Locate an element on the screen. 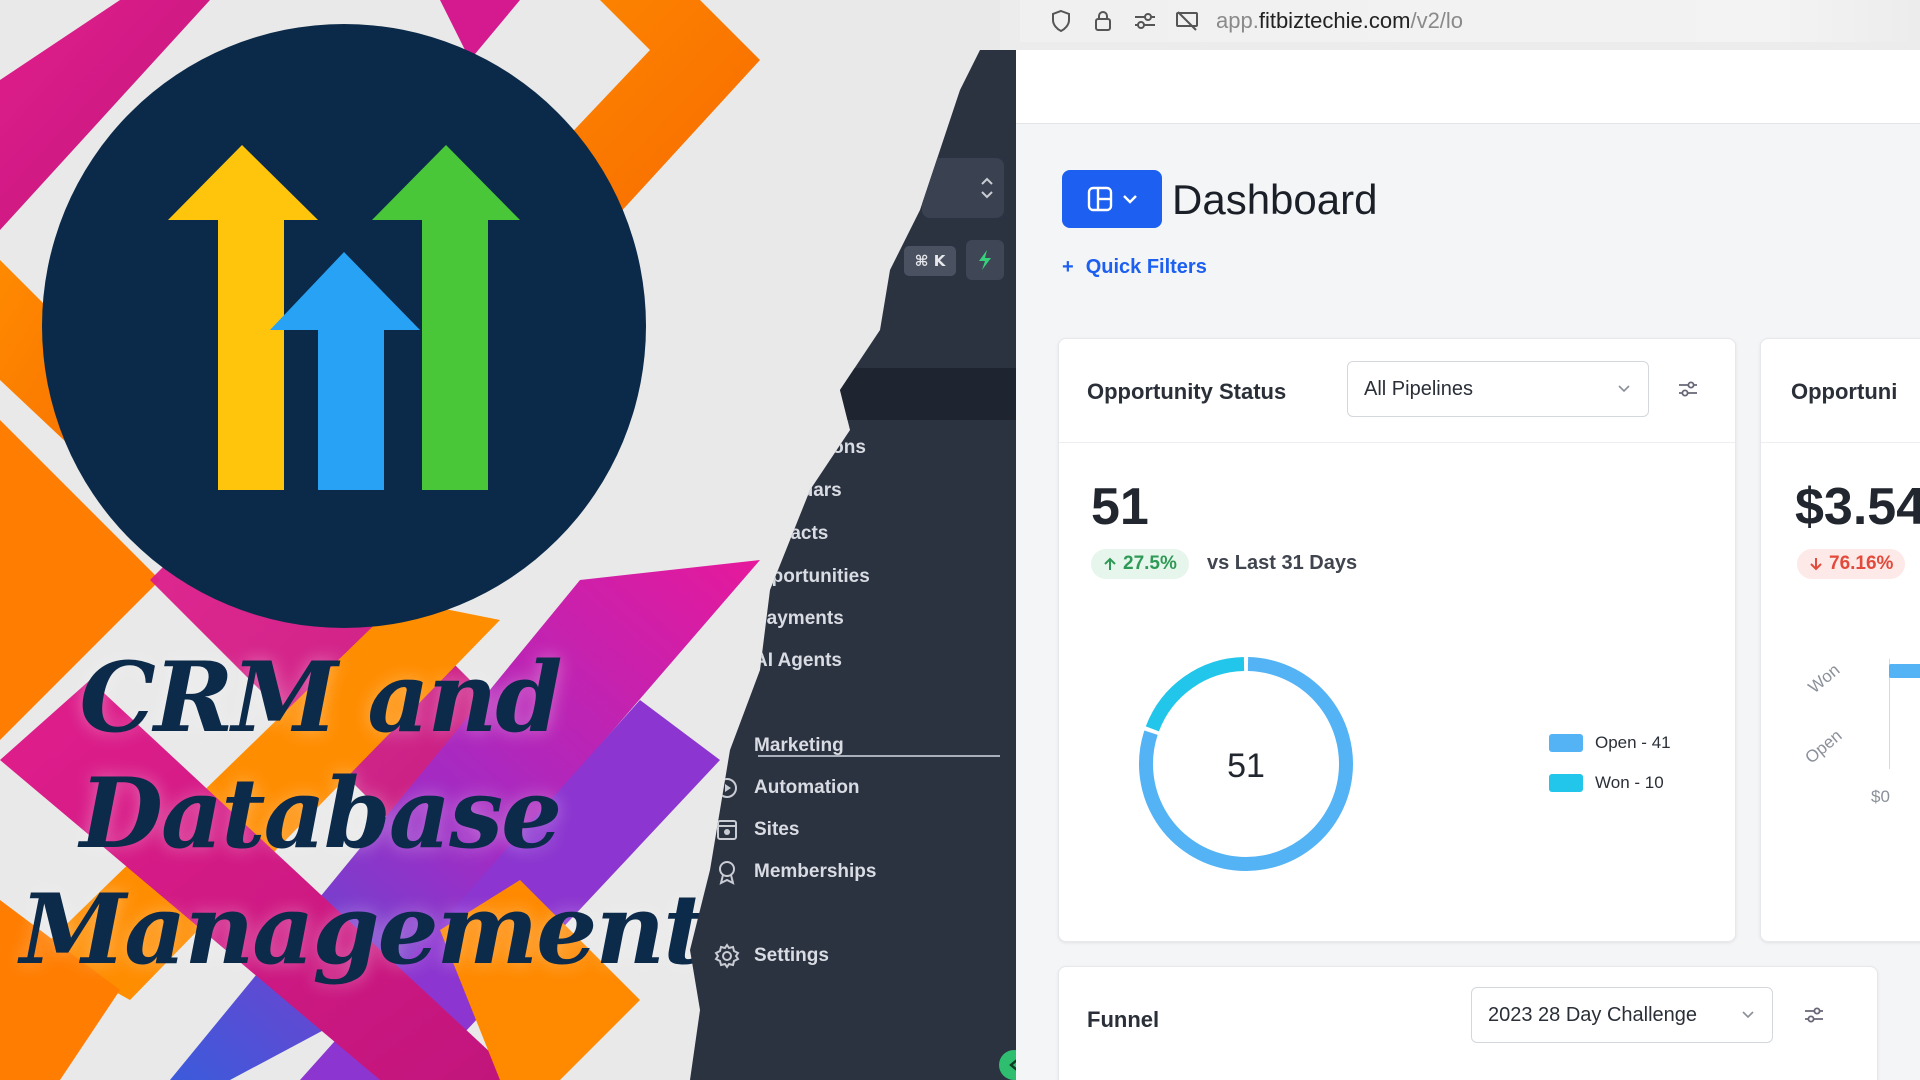 The image size is (1920, 1080). arrow-up-icon is located at coordinates (1110, 563).